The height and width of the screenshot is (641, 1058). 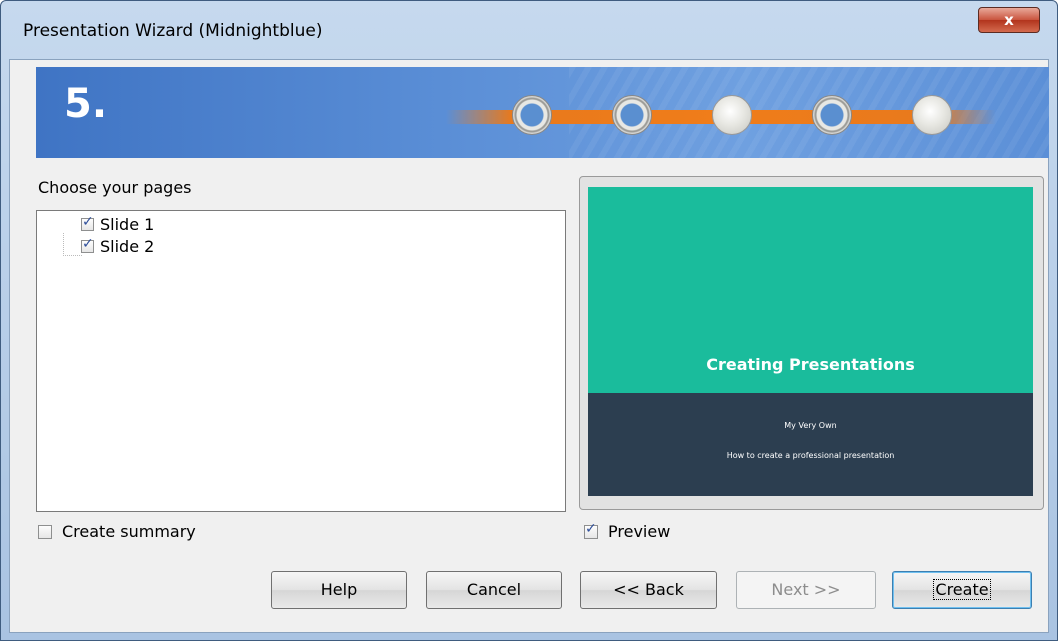 I want to click on wizard-banner: 5., so click(x=542, y=112).